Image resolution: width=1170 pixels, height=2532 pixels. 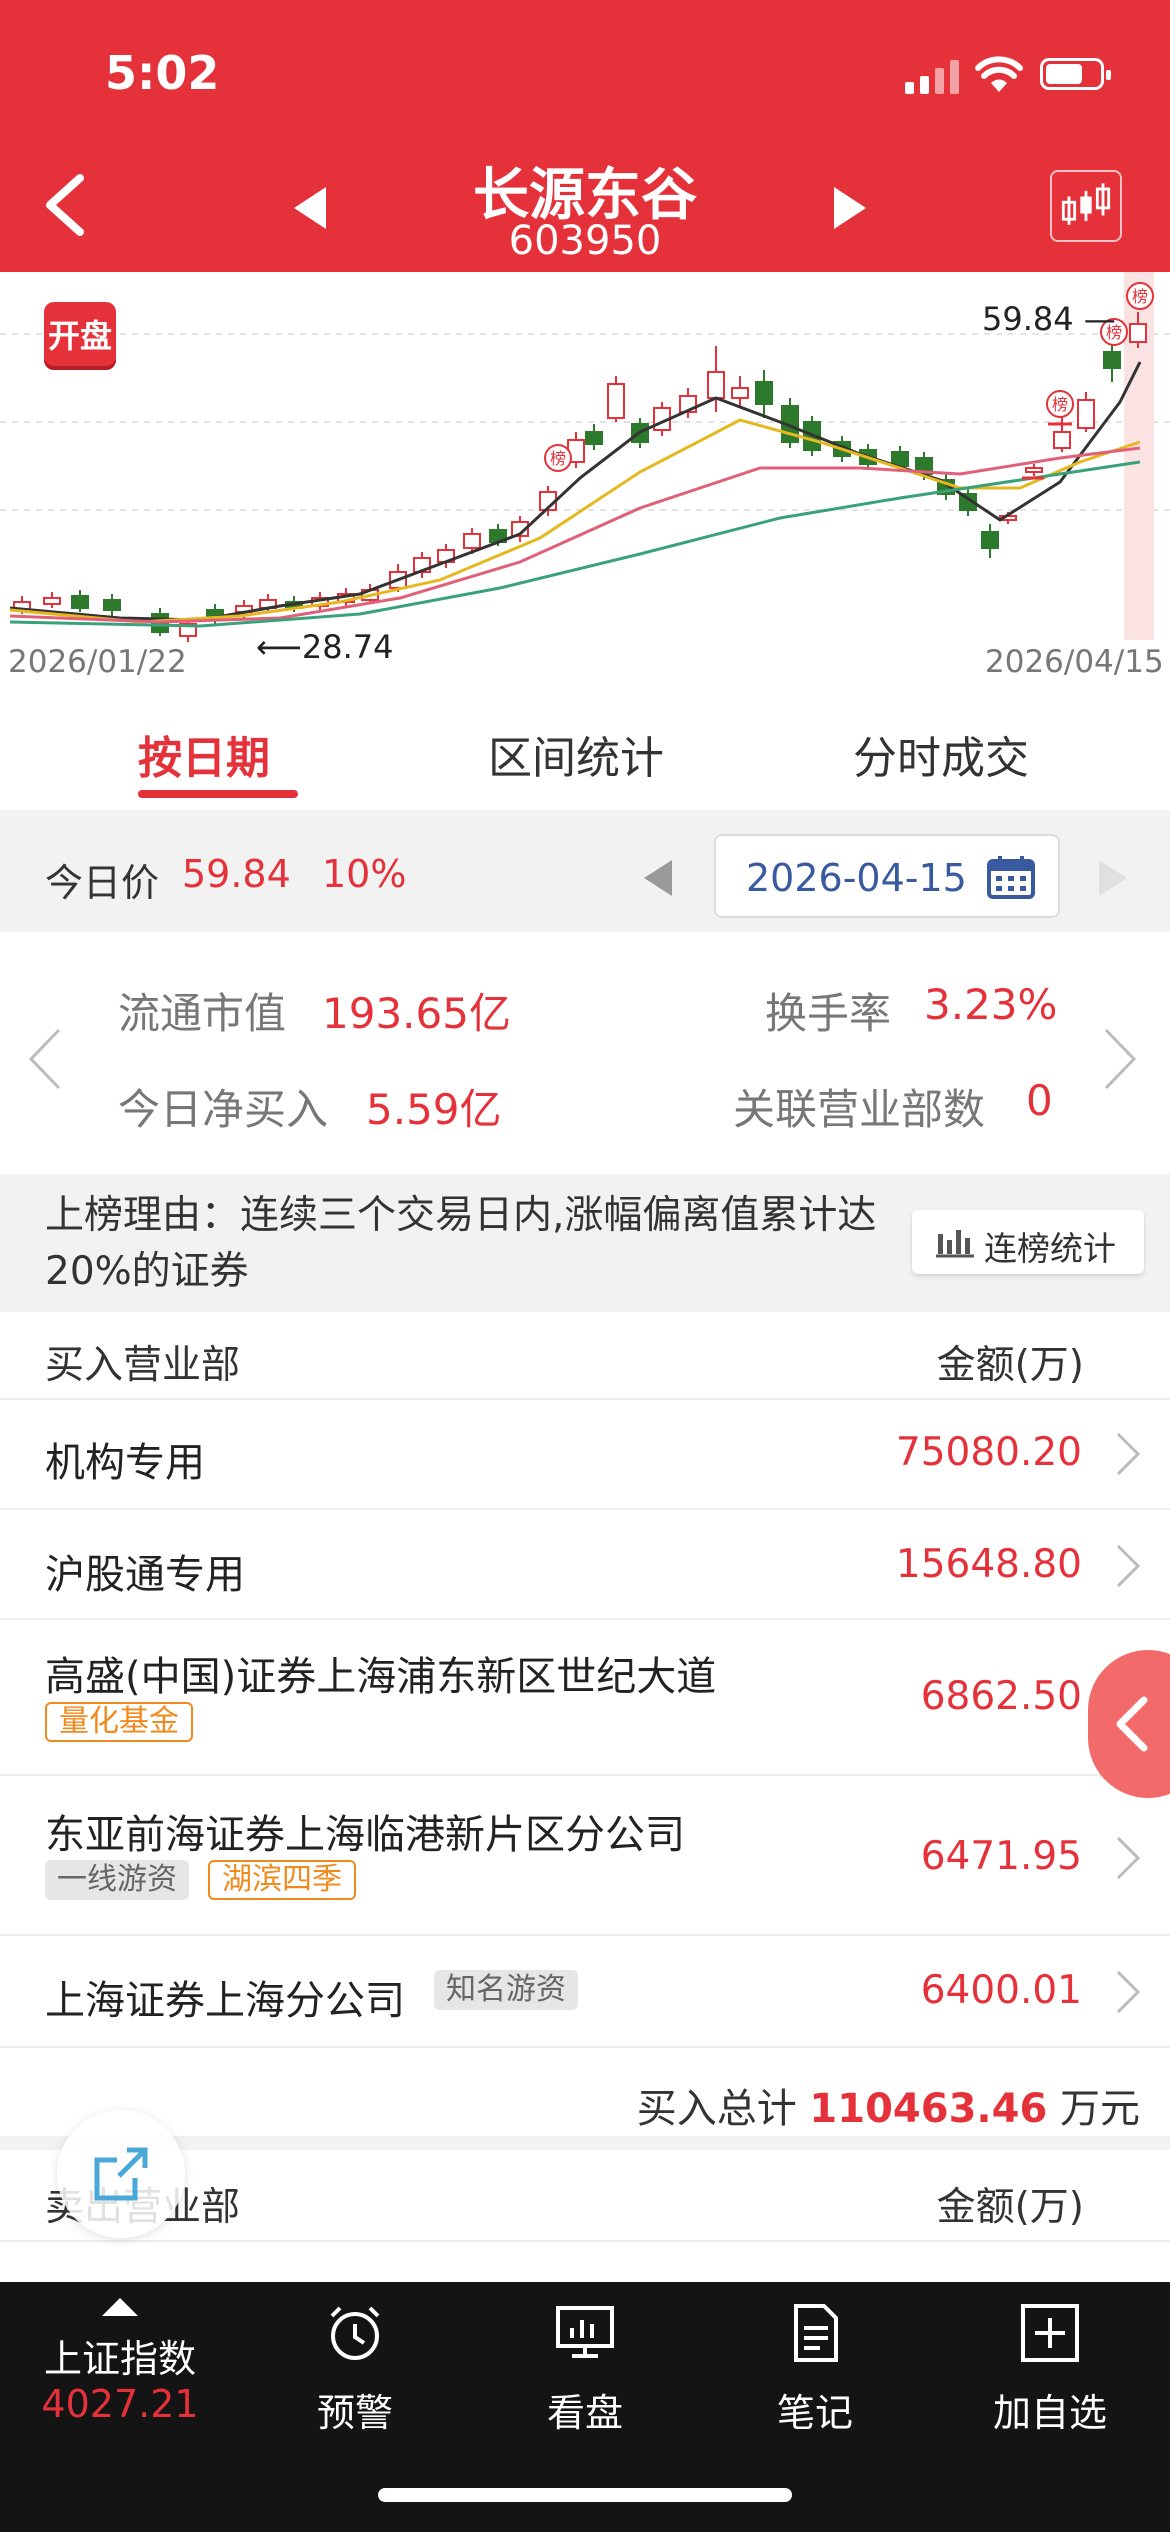 What do you see at coordinates (416, 1013) in the screenshot?
I see `float-cap-value: 193.65亿` at bounding box center [416, 1013].